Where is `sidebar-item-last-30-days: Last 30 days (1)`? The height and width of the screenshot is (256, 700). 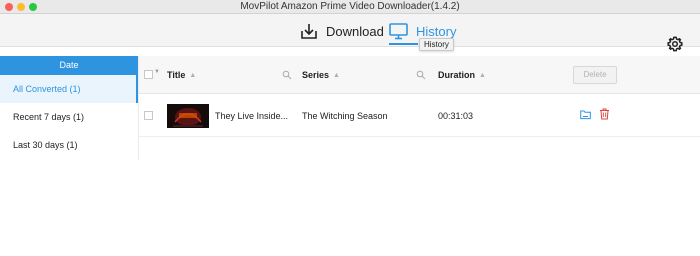
sidebar-item-last-30-days: Last 30 days (1) is located at coordinates (69, 145).